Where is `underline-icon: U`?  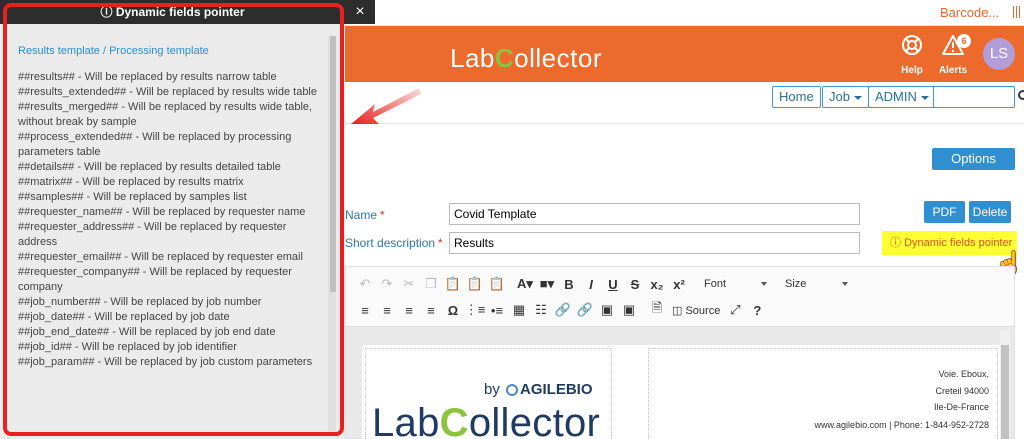 underline-icon: U is located at coordinates (613, 284).